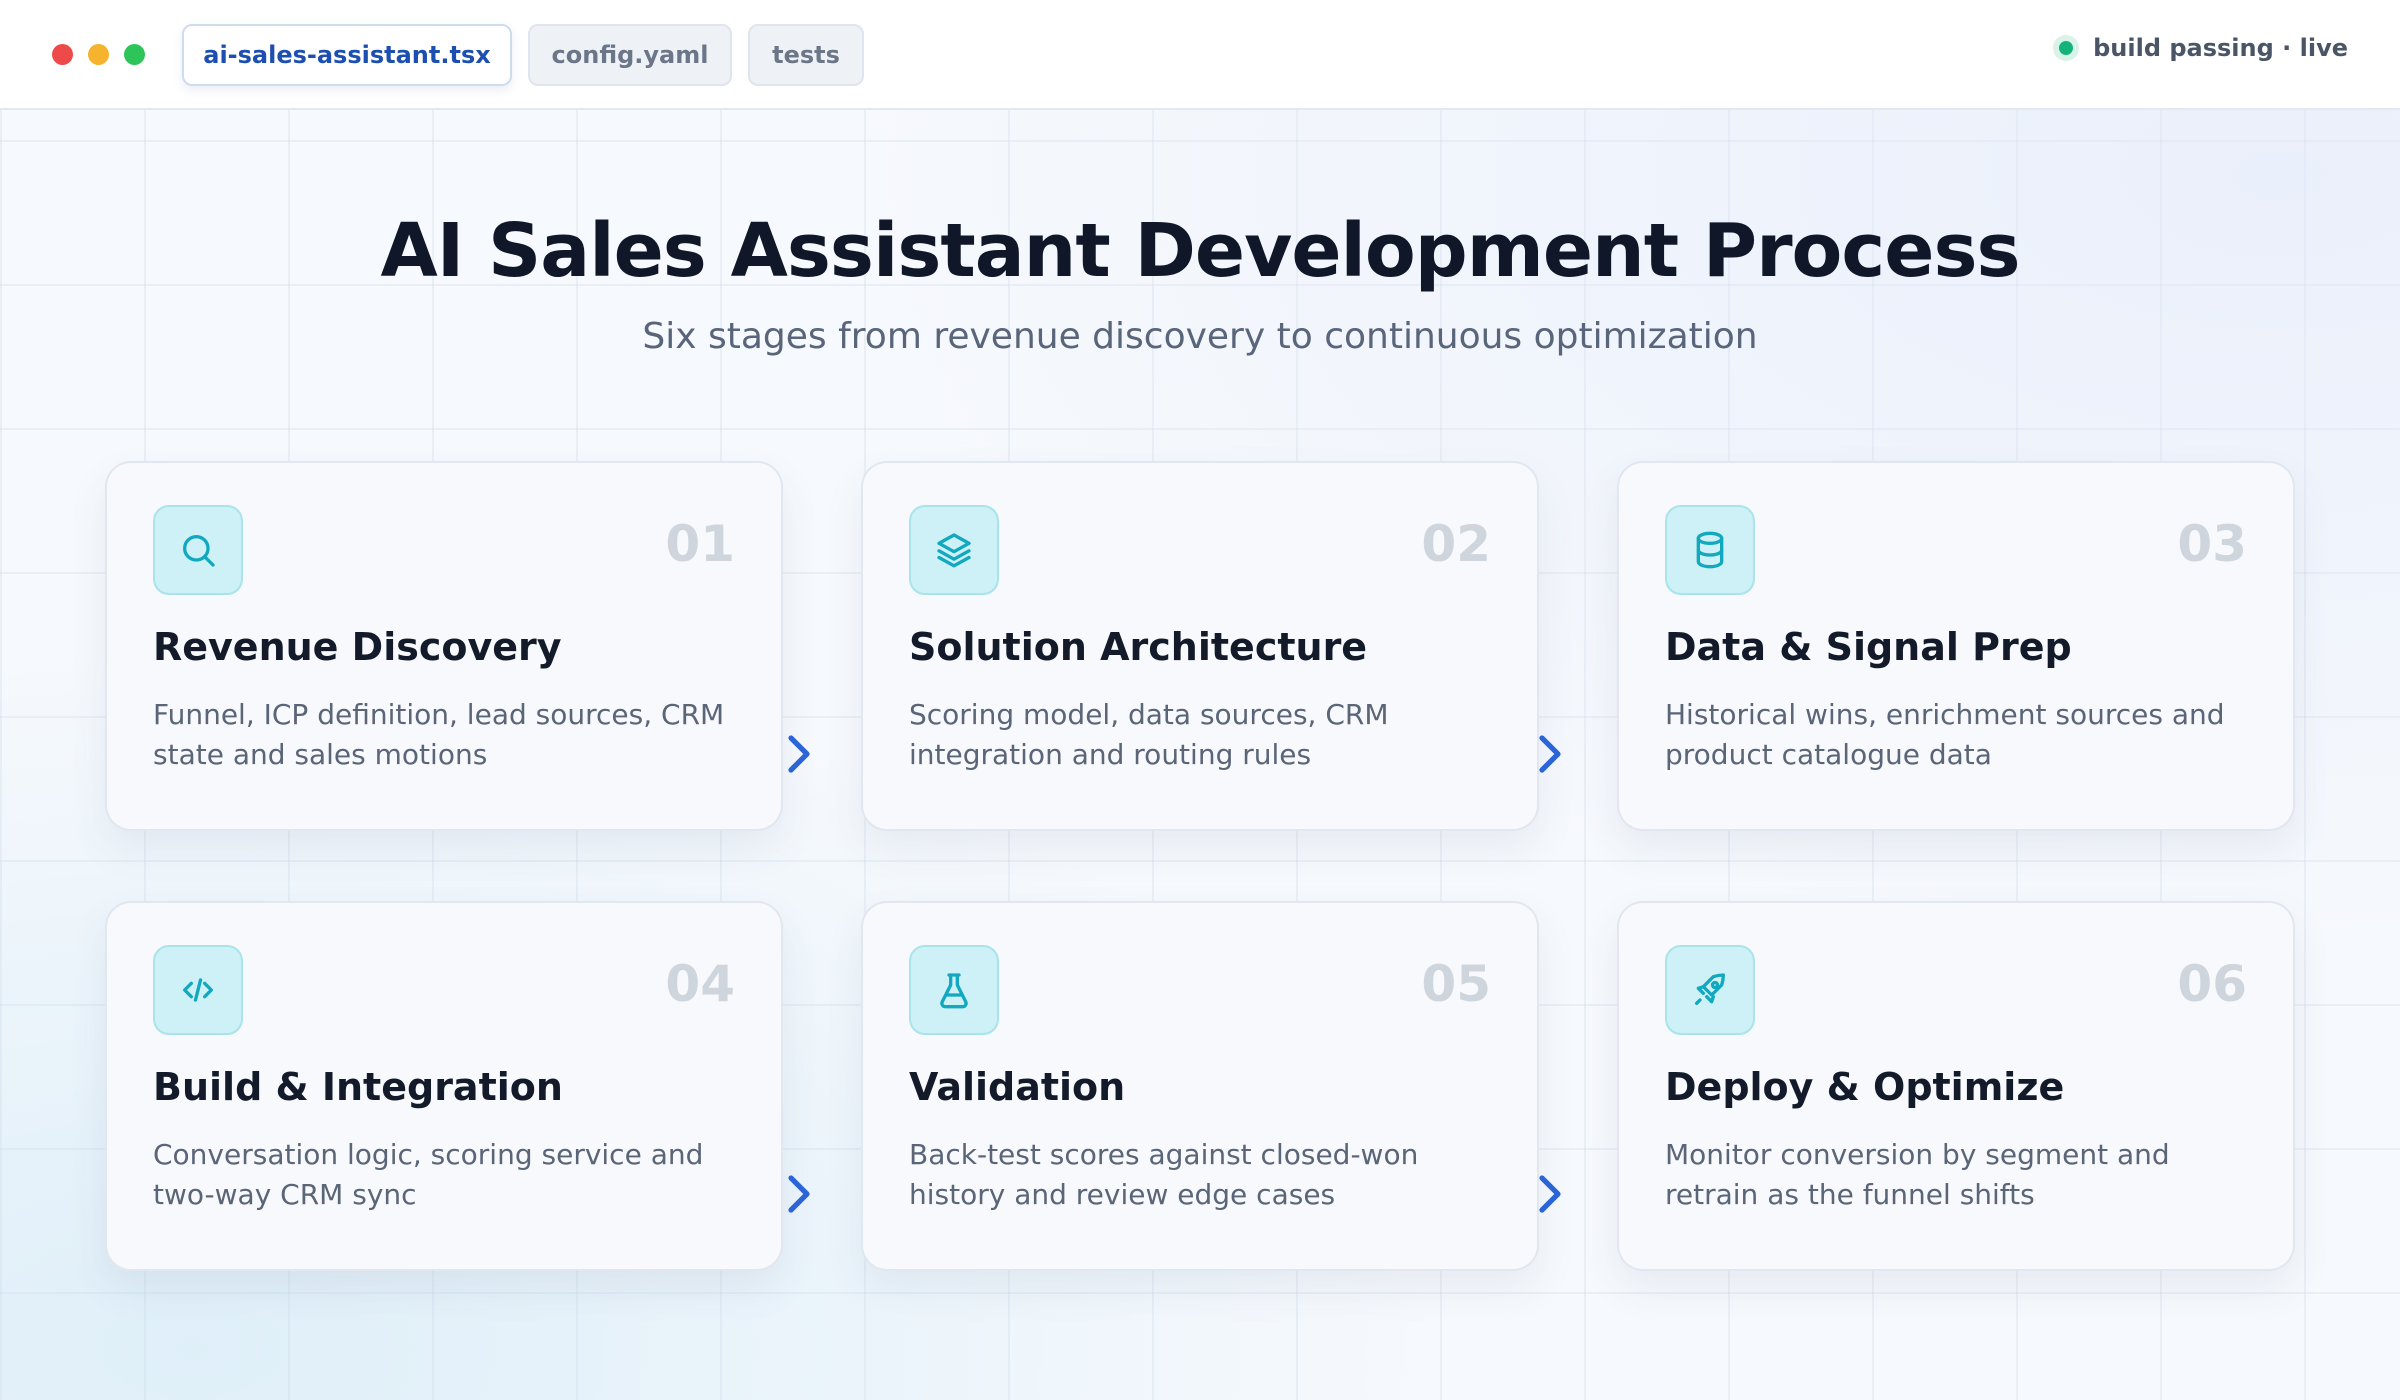 The image size is (2400, 1400). I want to click on status-text: build passing · live, so click(2220, 48).